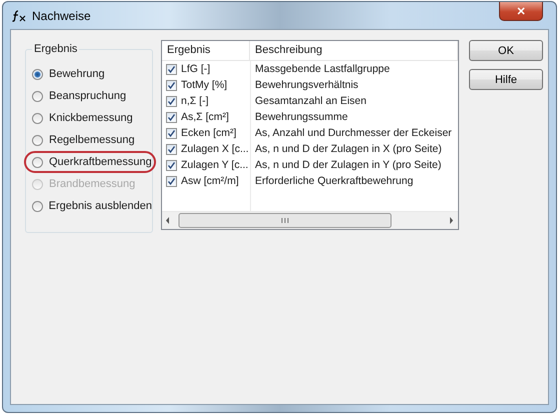  Describe the element at coordinates (56, 49) in the screenshot. I see `group-title: Ergebnis` at that location.